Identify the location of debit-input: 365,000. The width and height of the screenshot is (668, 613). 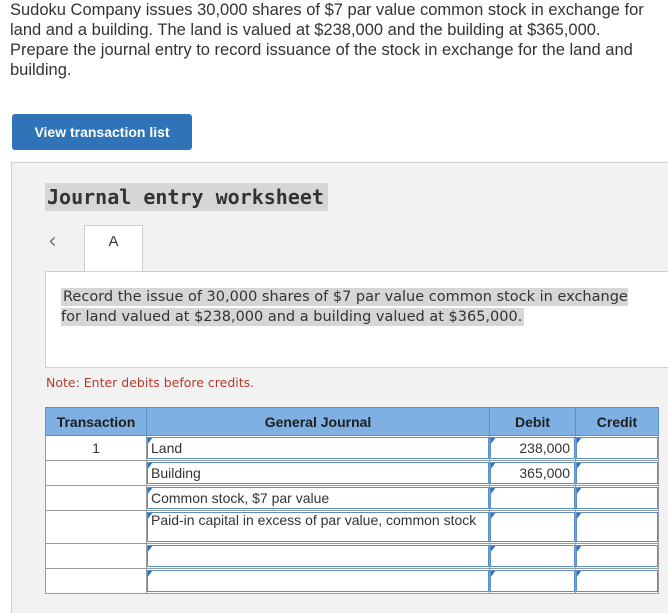
(532, 473).